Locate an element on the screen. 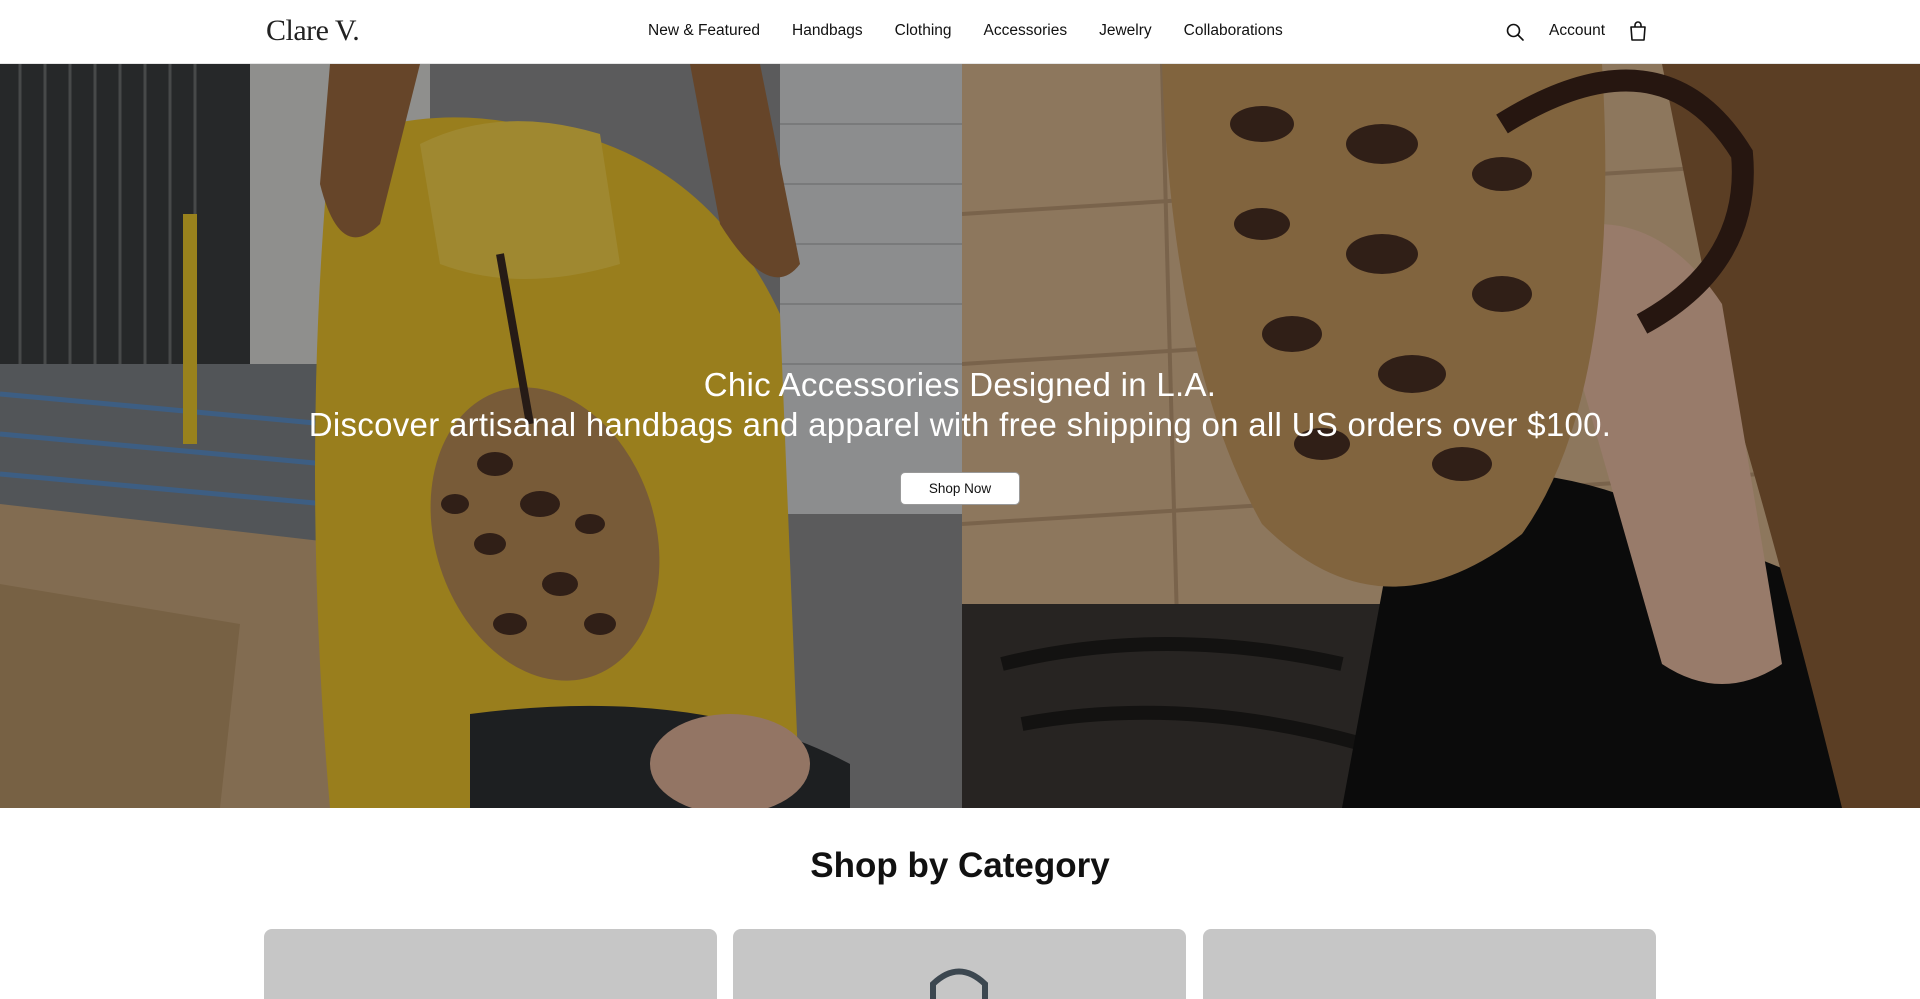  brand-logo: Clare V. is located at coordinates (313, 31).